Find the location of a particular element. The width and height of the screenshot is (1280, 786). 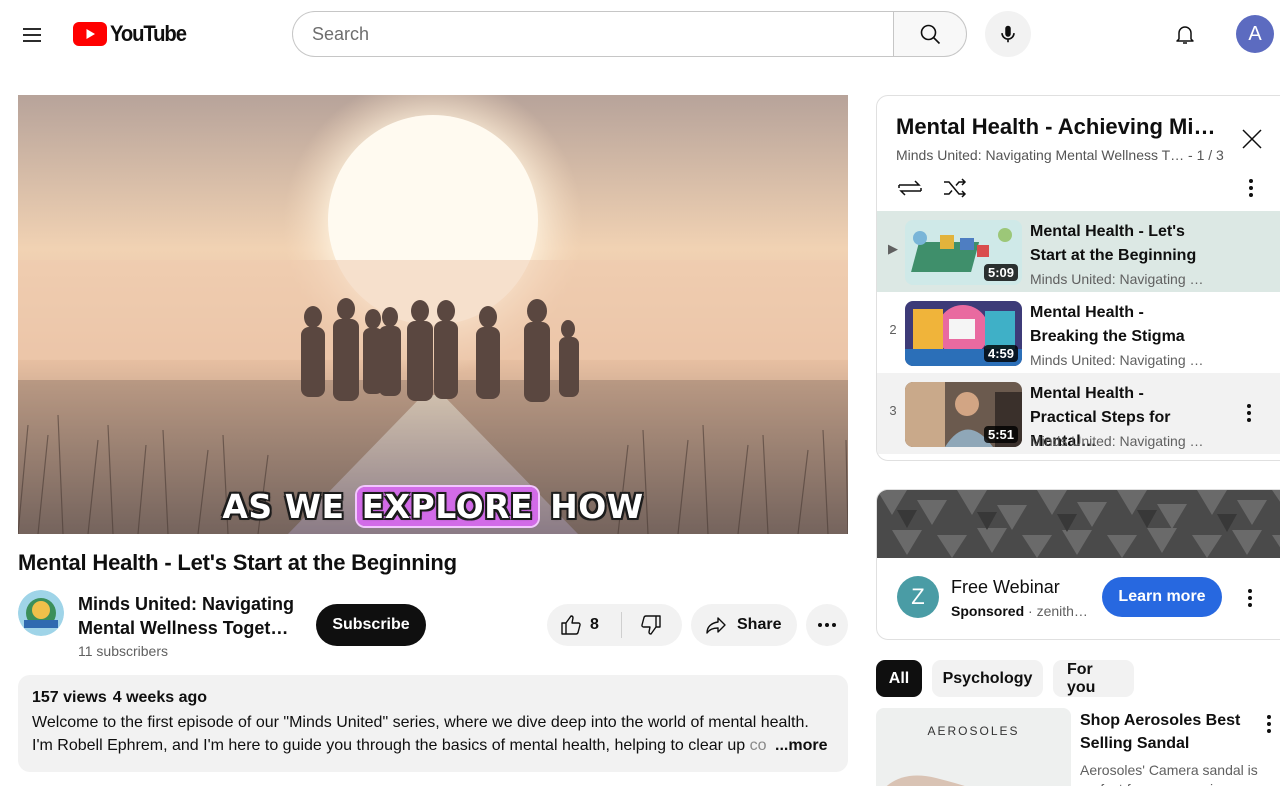

suggestion-thumbnail: AEROSOLES is located at coordinates (973, 747).